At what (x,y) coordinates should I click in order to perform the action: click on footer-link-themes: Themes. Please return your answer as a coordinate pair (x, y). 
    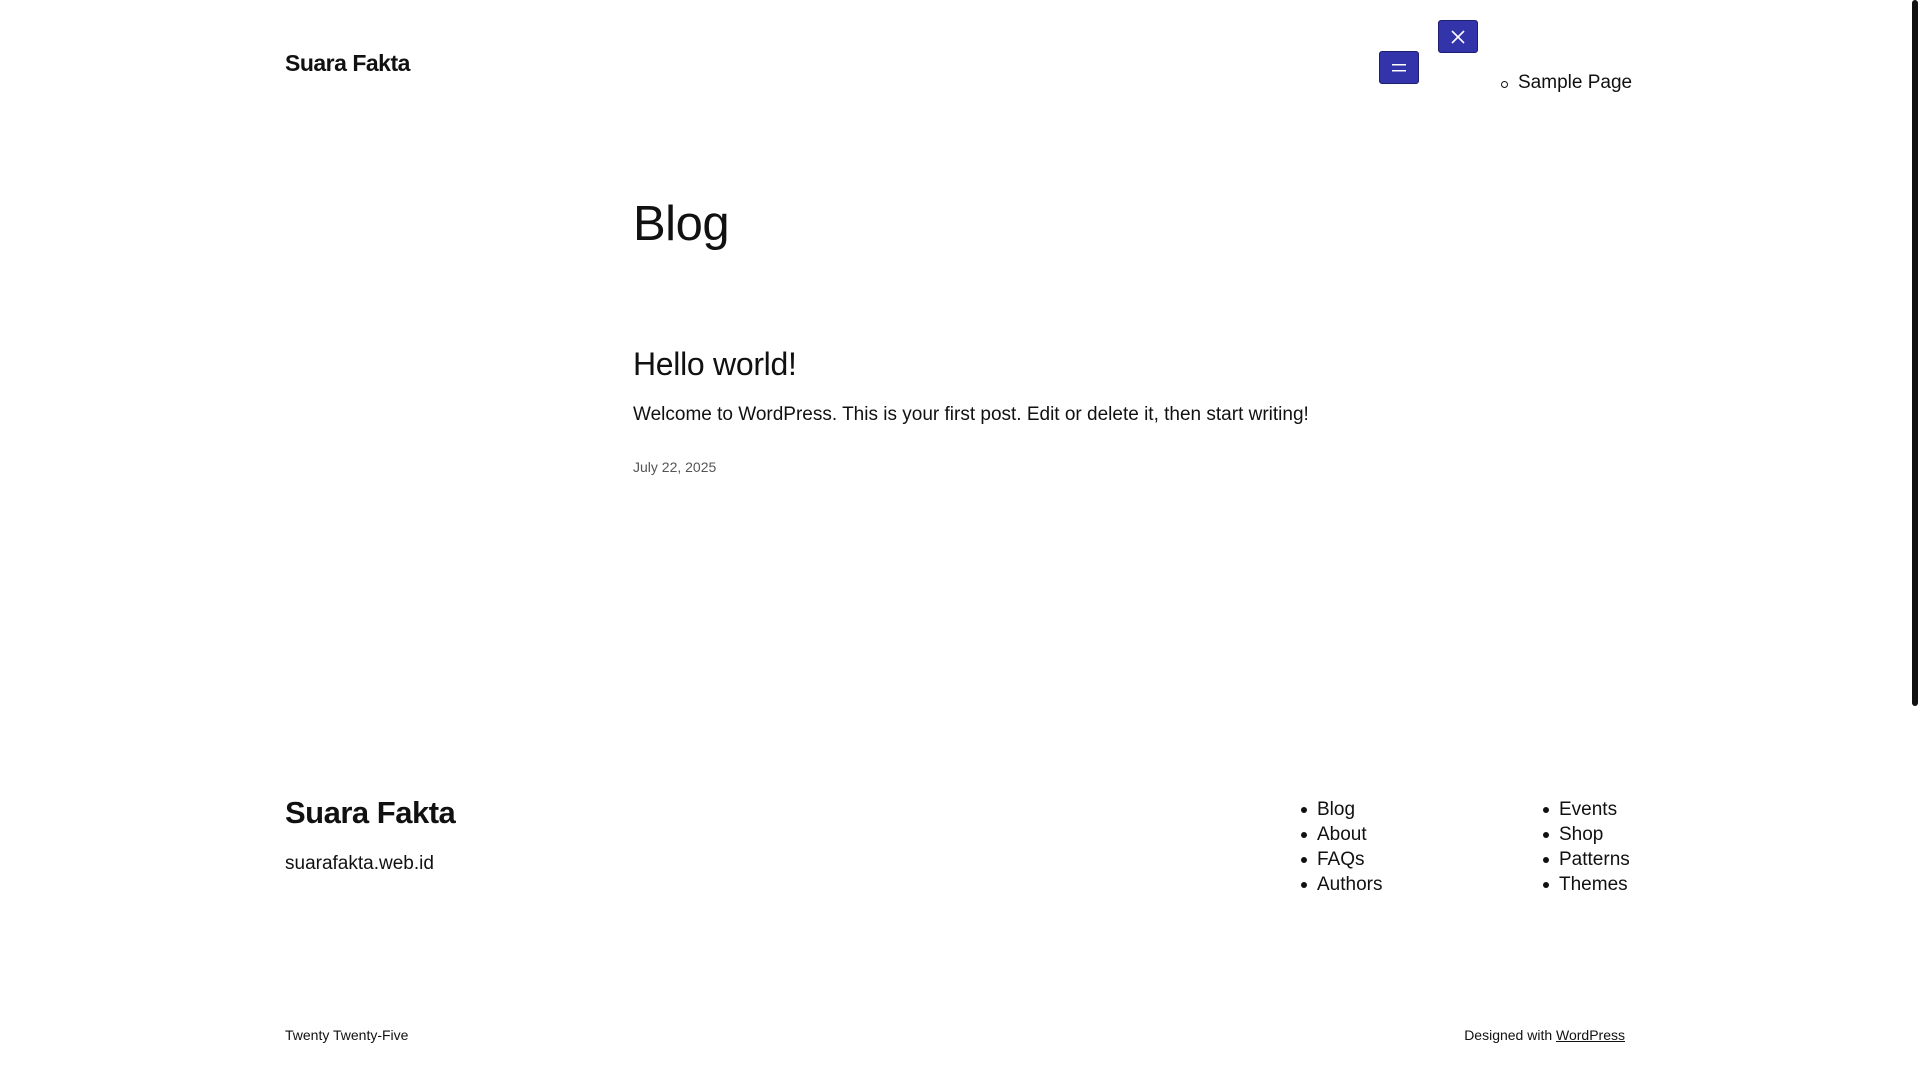
    Looking at the image, I should click on (1586, 884).